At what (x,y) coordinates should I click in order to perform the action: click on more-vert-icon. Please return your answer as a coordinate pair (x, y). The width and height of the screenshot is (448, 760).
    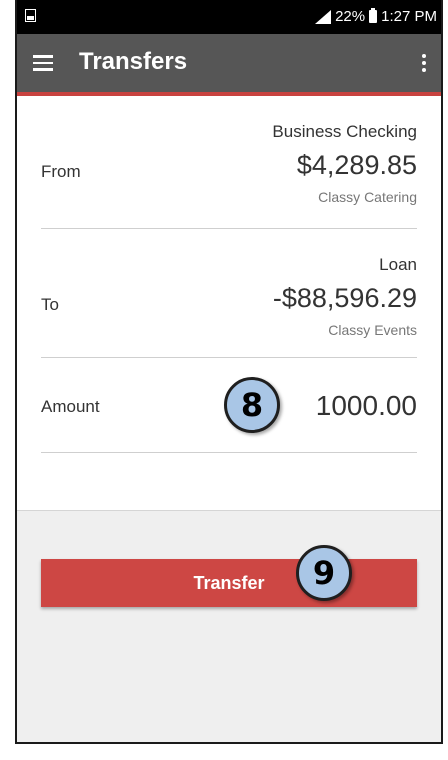
    Looking at the image, I should click on (424, 63).